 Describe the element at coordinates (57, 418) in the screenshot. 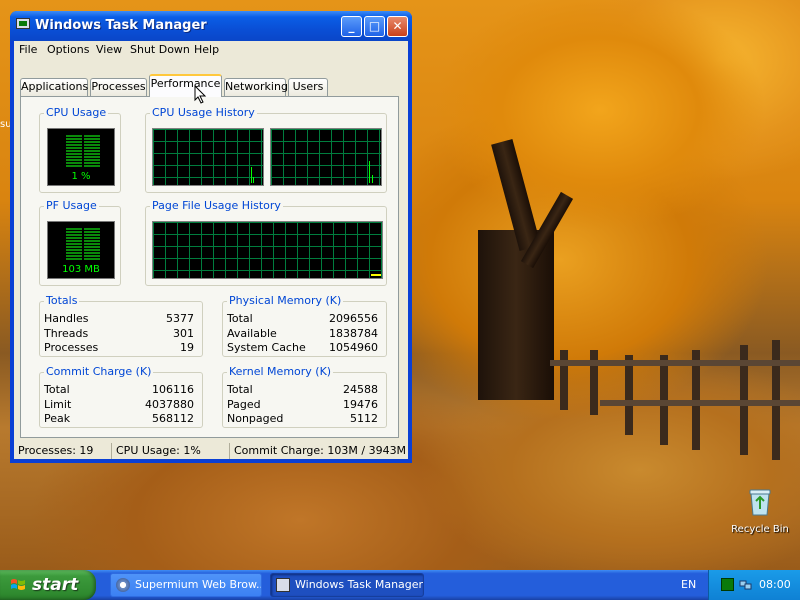

I see `stat-key: Peak` at that location.